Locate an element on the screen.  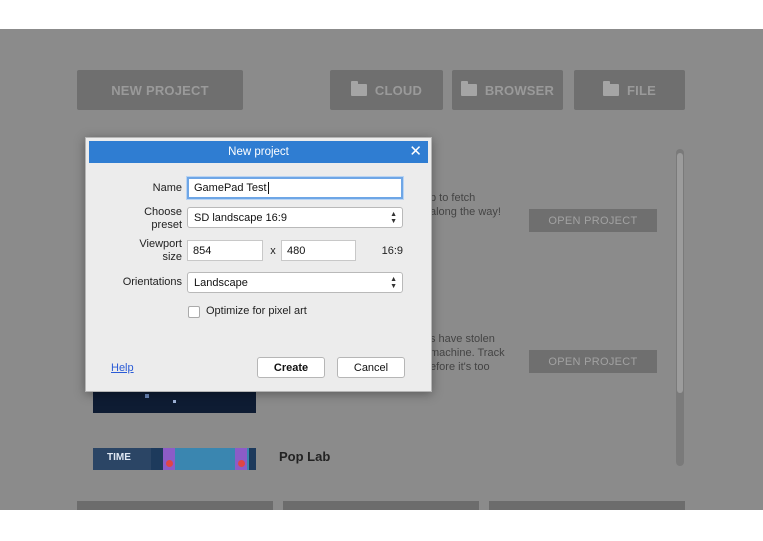
pixel-art-label: Optimize for pixel art is located at coordinates (256, 311).